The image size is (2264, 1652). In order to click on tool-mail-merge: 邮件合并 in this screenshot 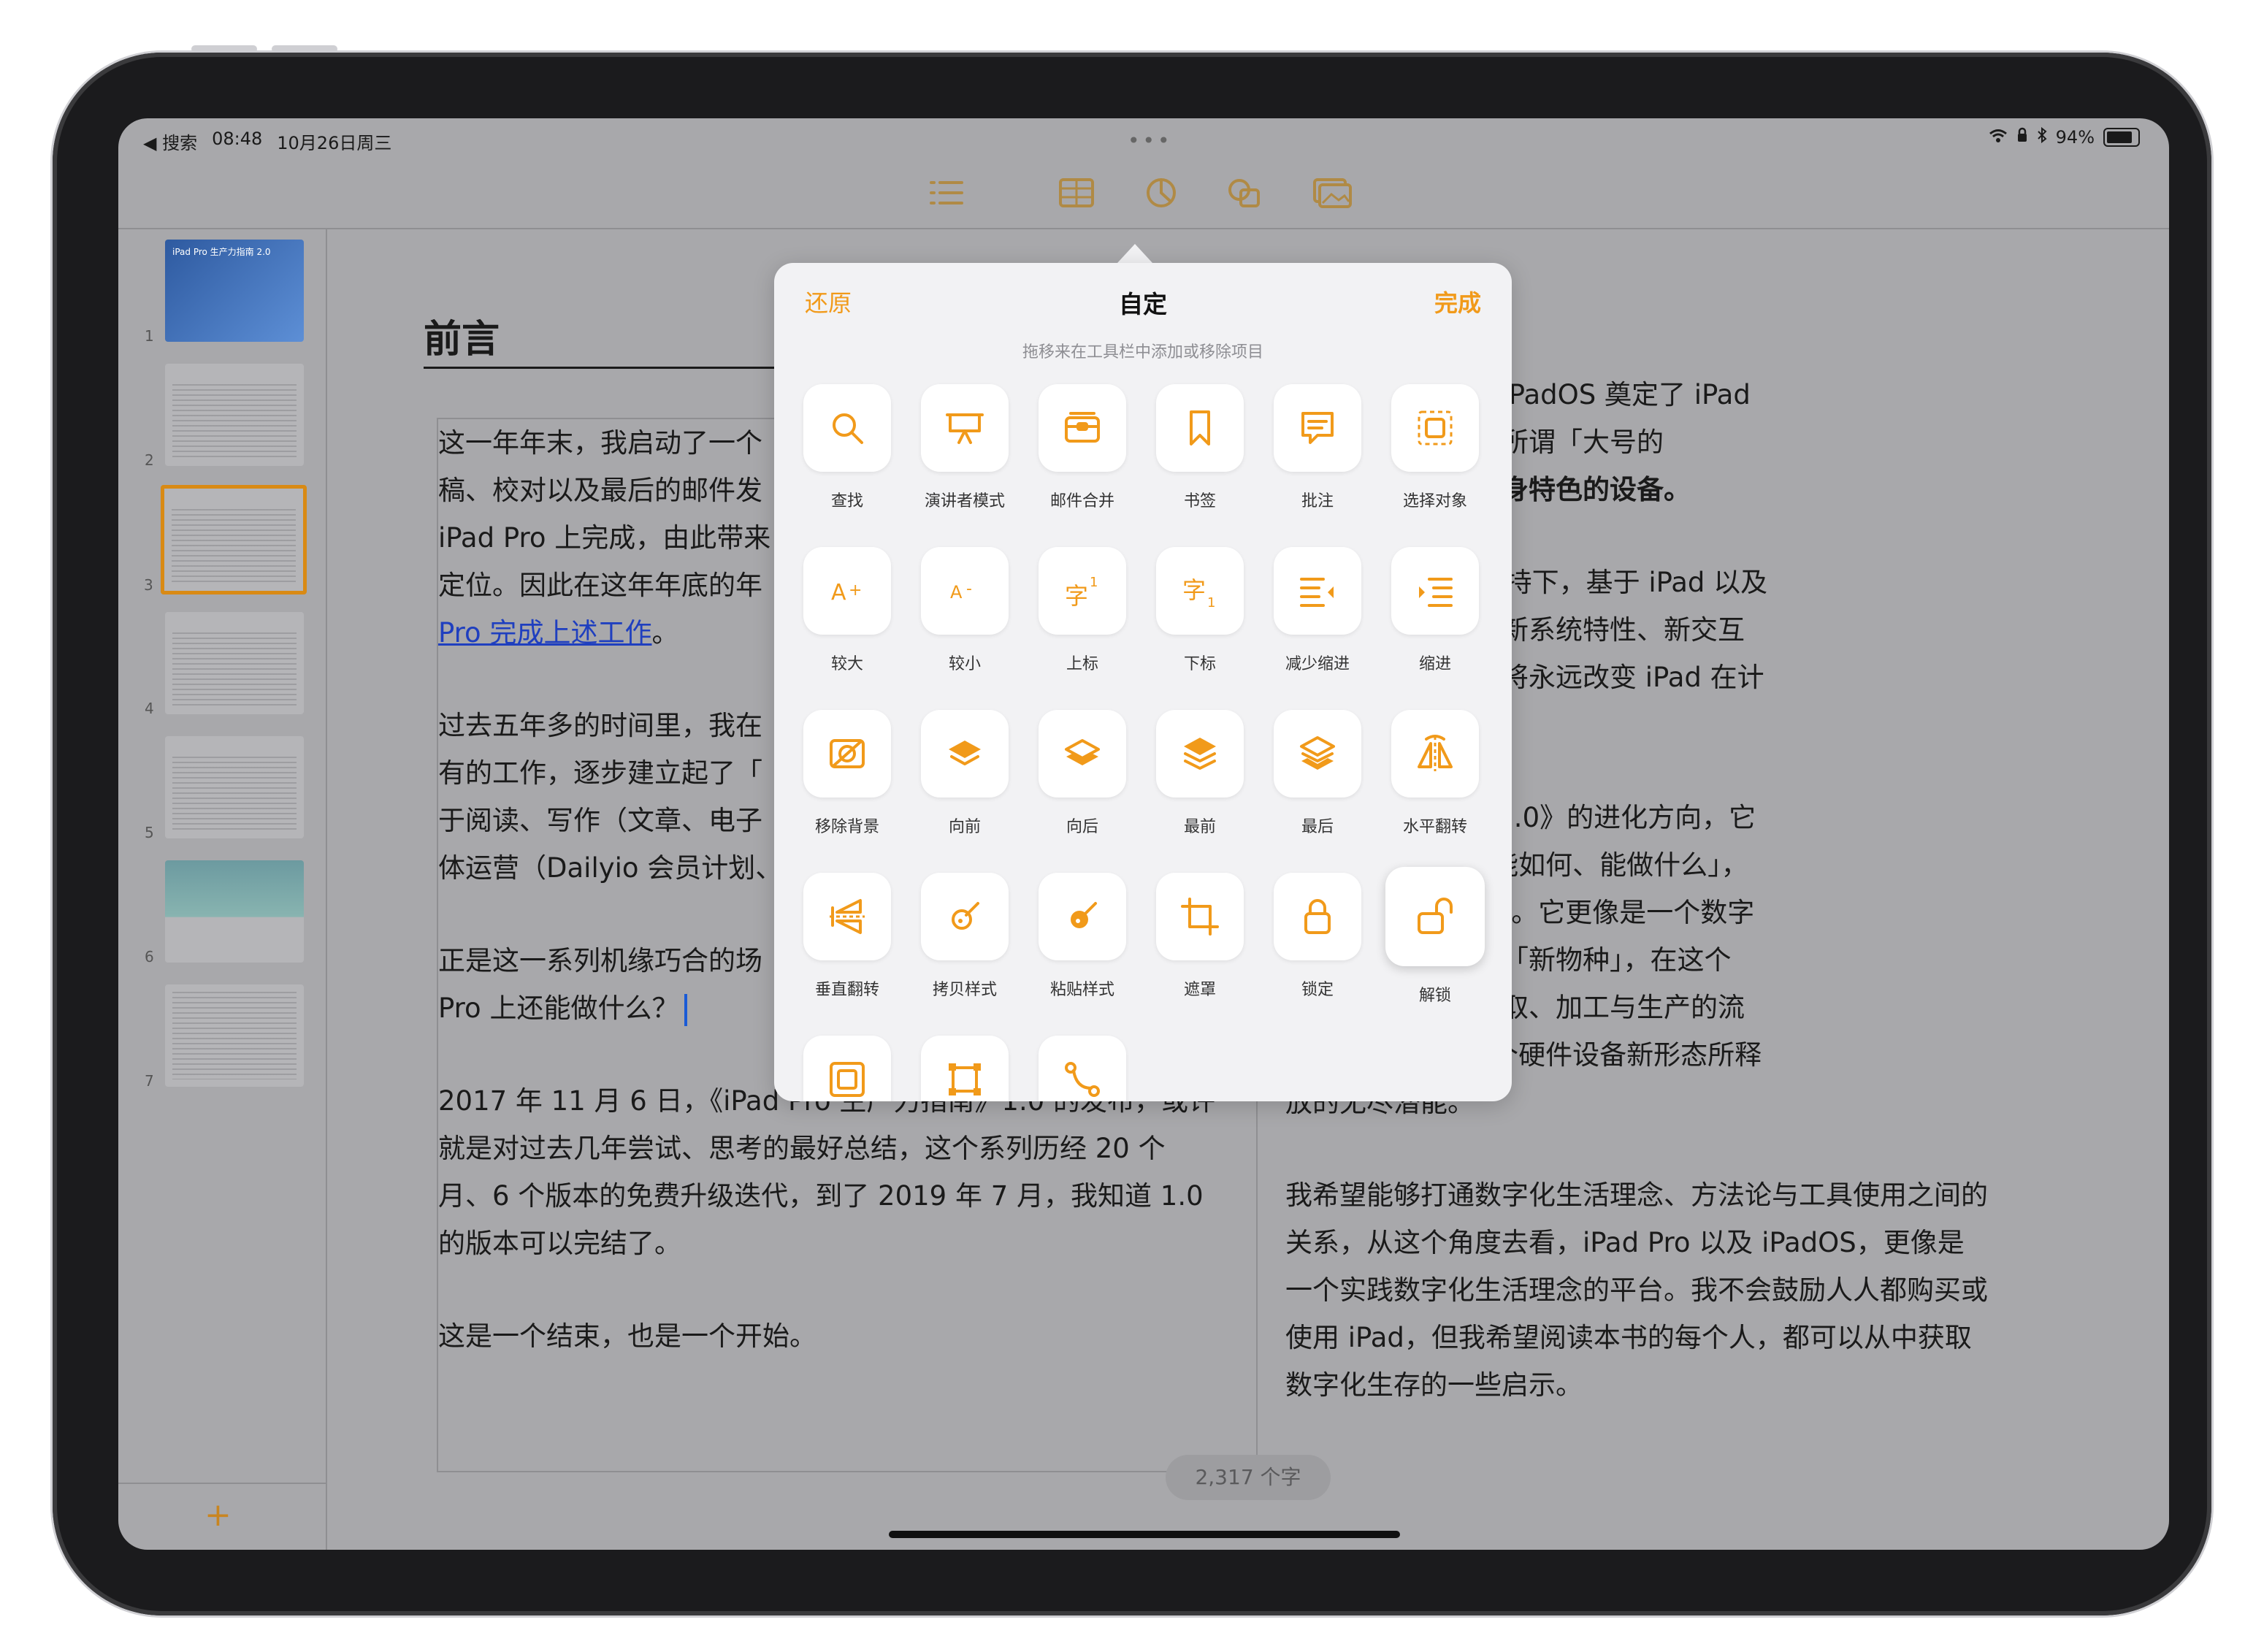, I will do `click(1082, 457)`.